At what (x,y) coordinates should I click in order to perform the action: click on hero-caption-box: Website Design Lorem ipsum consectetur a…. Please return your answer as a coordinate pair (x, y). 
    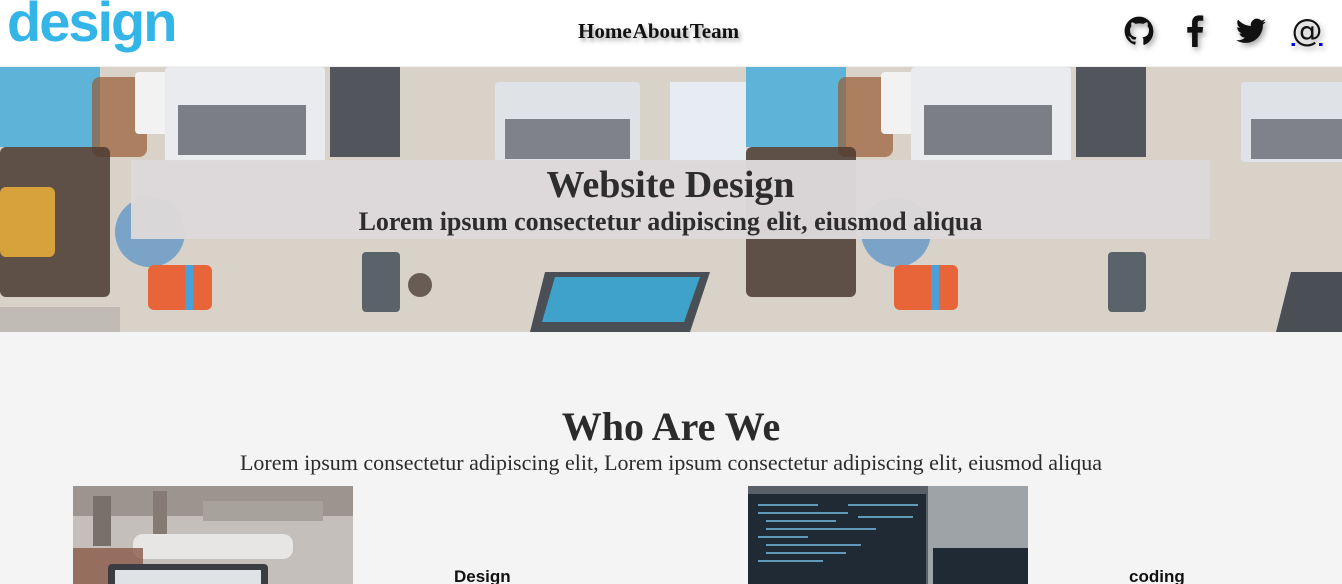
    Looking at the image, I should click on (670, 199).